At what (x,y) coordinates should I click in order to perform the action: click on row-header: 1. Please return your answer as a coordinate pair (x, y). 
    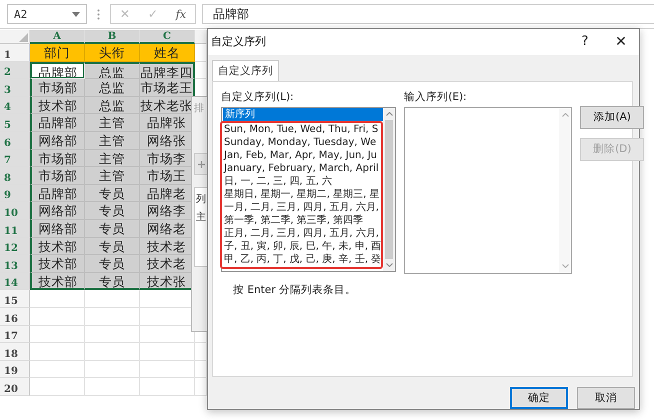
    Looking at the image, I should click on (15, 53).